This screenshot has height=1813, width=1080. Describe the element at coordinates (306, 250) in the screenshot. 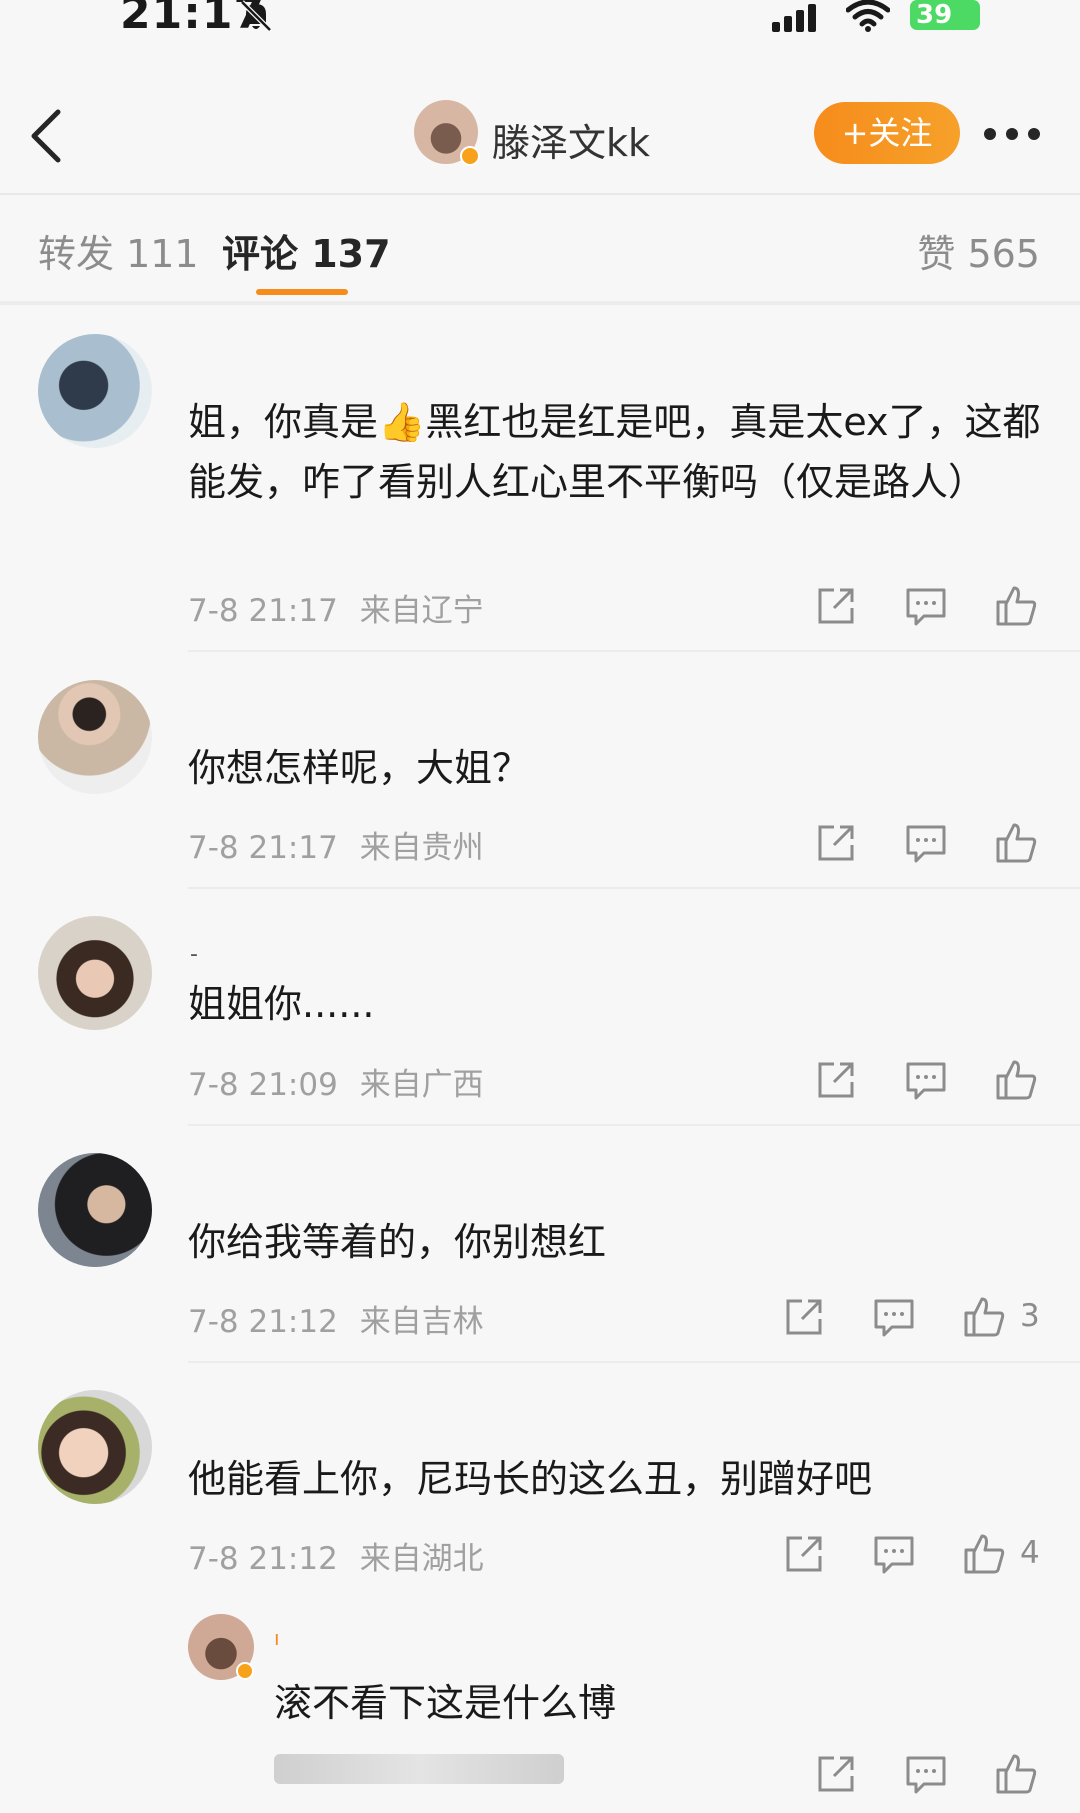

I see `tab-comment: 评论 137` at that location.